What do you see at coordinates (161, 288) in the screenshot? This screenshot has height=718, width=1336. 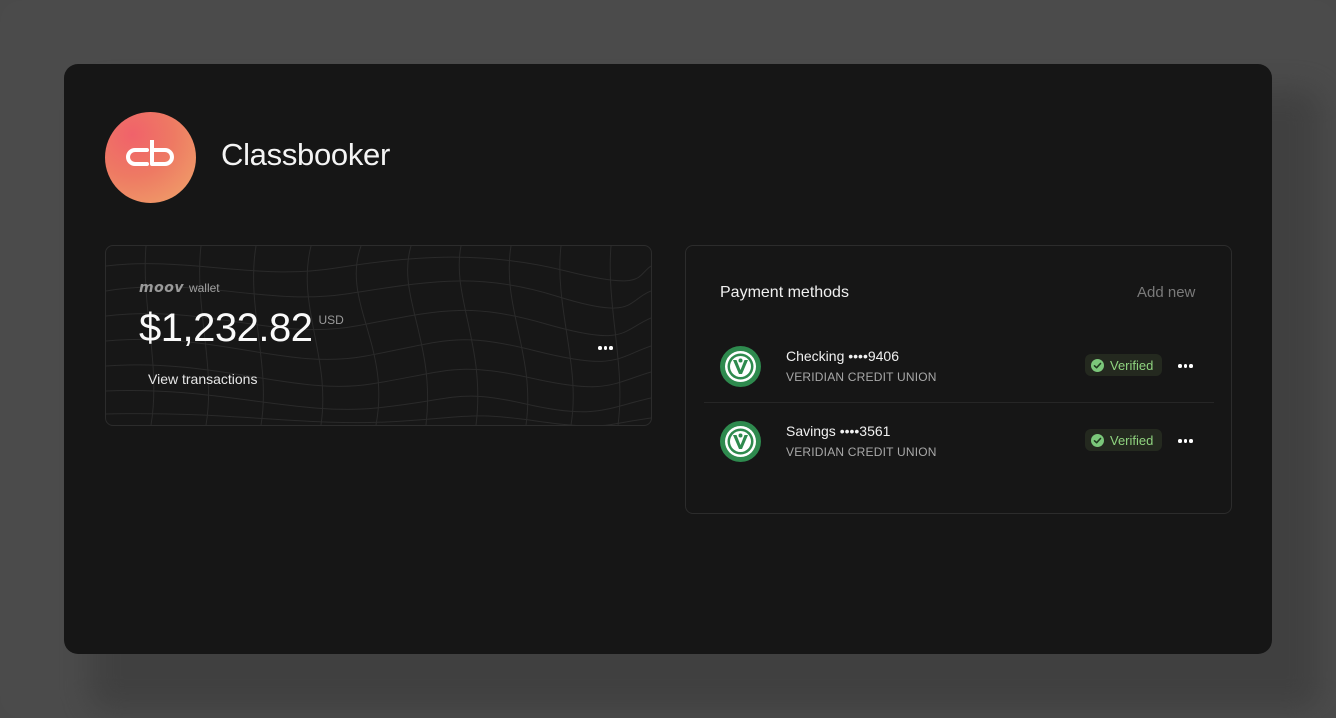 I see `moov-logo: moov` at bounding box center [161, 288].